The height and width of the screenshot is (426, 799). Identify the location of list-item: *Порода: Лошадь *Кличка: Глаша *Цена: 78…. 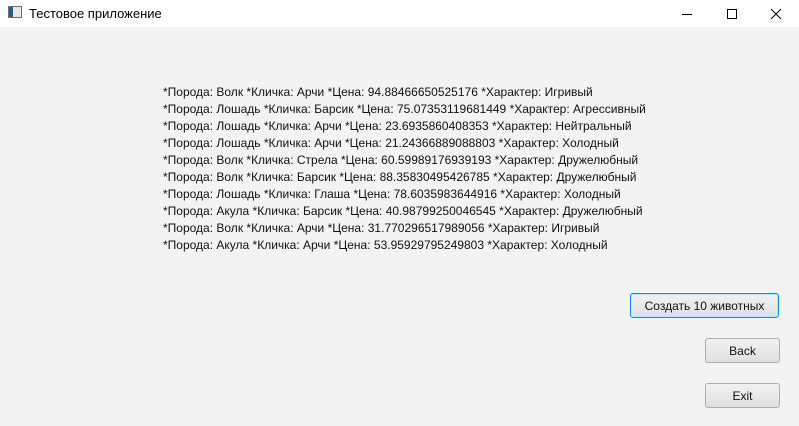
(392, 194).